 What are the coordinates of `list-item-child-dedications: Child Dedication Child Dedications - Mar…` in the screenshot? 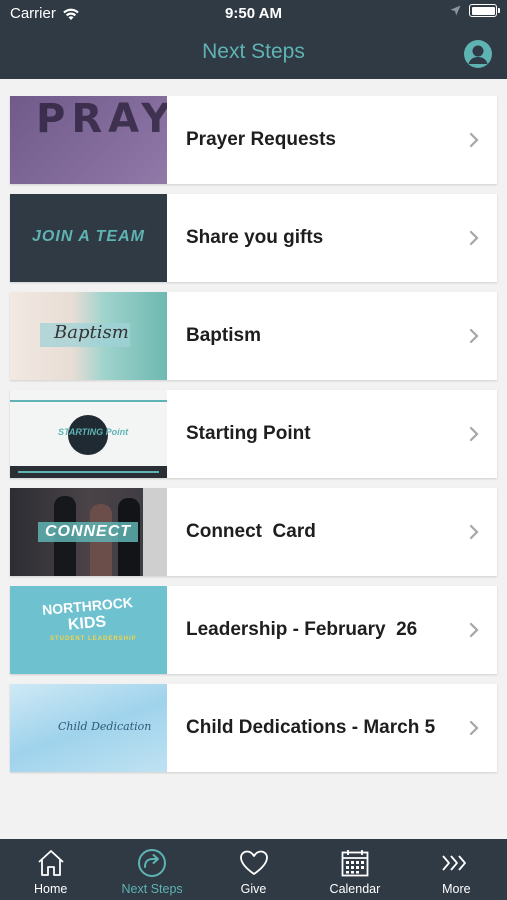 It's located at (253, 728).